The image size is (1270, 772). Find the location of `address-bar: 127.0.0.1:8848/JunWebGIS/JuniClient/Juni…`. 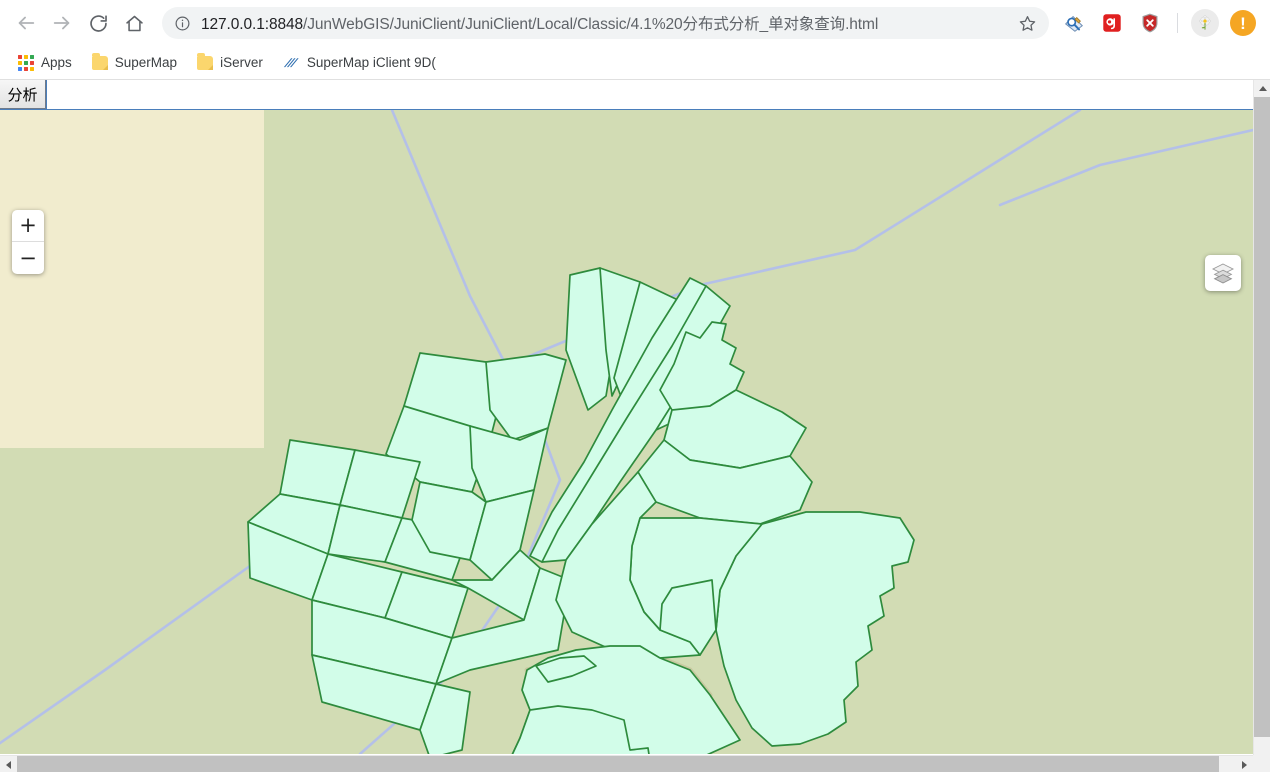

address-bar: 127.0.0.1:8848/JunWebGIS/JuniClient/Juni… is located at coordinates (605, 23).